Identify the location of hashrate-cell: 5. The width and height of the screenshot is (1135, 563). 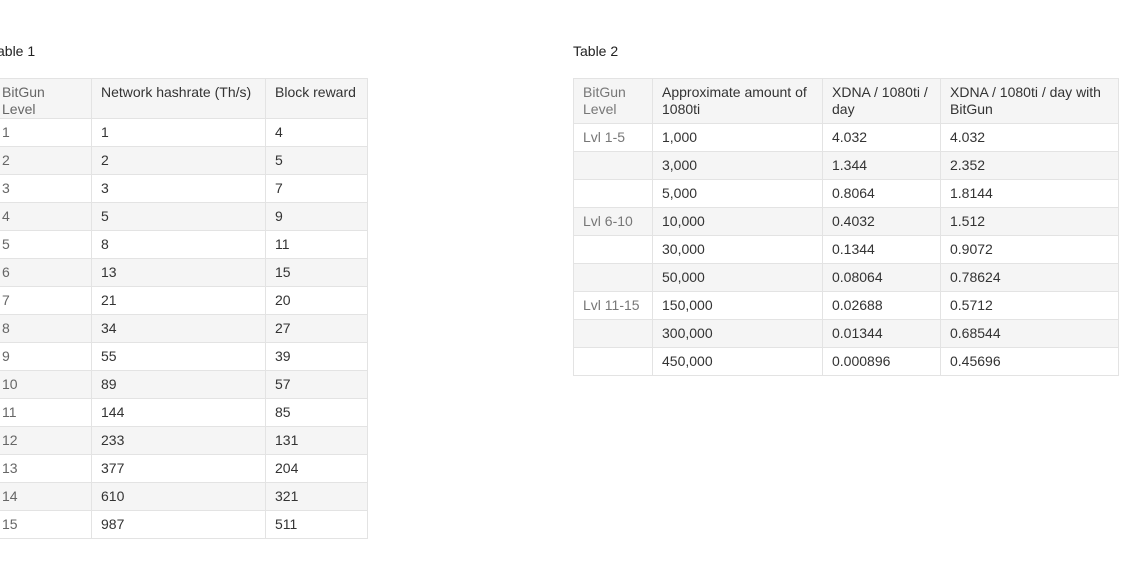
(178, 216).